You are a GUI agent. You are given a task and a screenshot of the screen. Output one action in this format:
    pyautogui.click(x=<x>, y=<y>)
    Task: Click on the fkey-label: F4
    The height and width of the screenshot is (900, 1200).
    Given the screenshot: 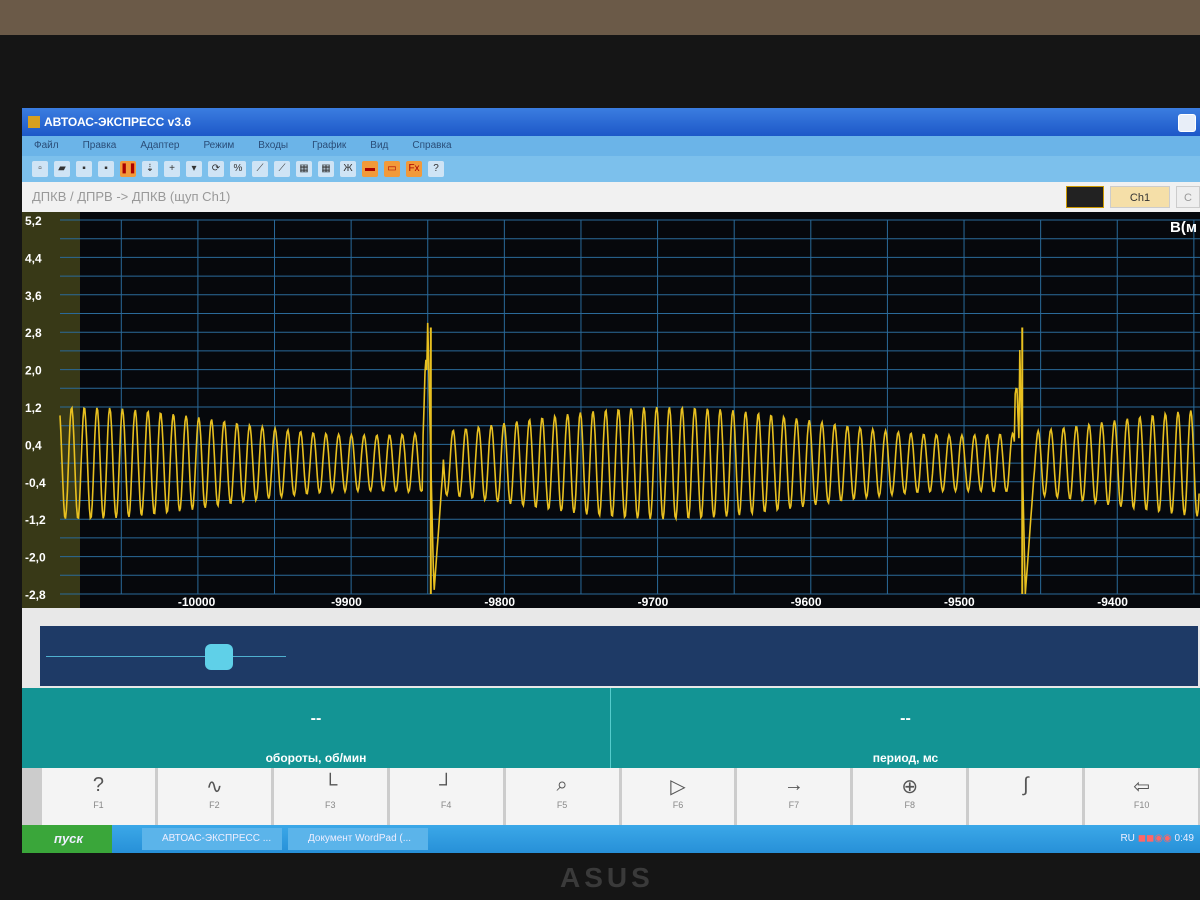 What is the action you would take?
    pyautogui.click(x=446, y=805)
    